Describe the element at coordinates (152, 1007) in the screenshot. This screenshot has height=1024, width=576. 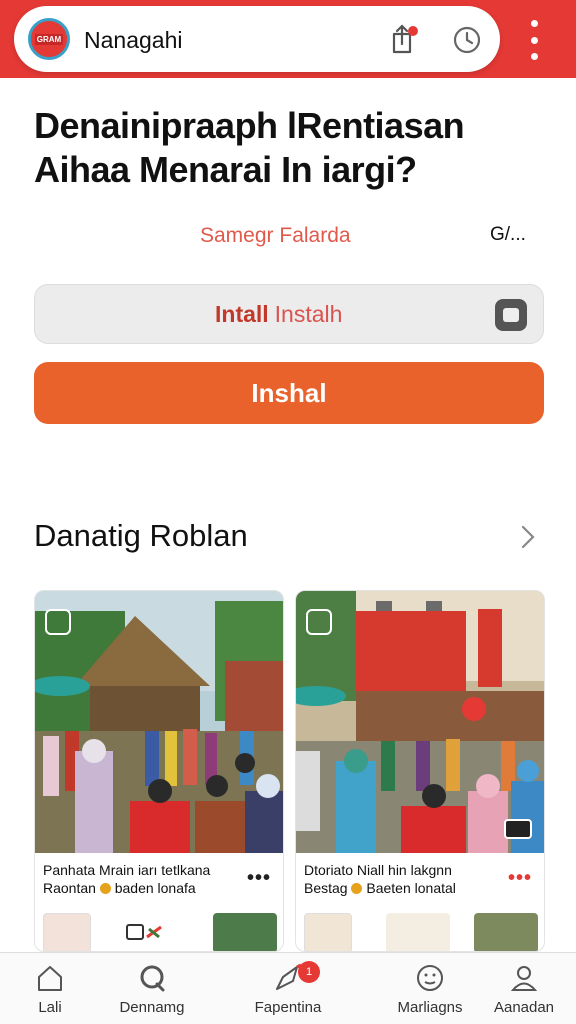
I see `nav-label: Dennamg` at that location.